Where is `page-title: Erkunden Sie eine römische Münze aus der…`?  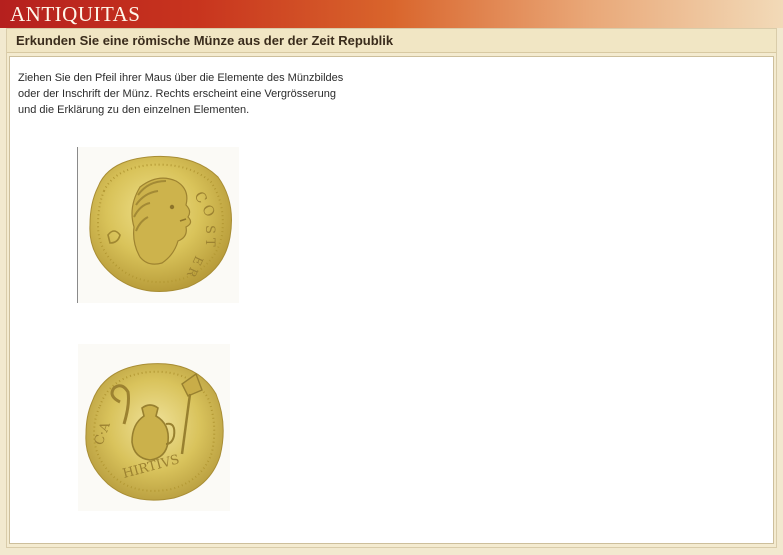
page-title: Erkunden Sie eine römische Münze aus der… is located at coordinates (205, 40).